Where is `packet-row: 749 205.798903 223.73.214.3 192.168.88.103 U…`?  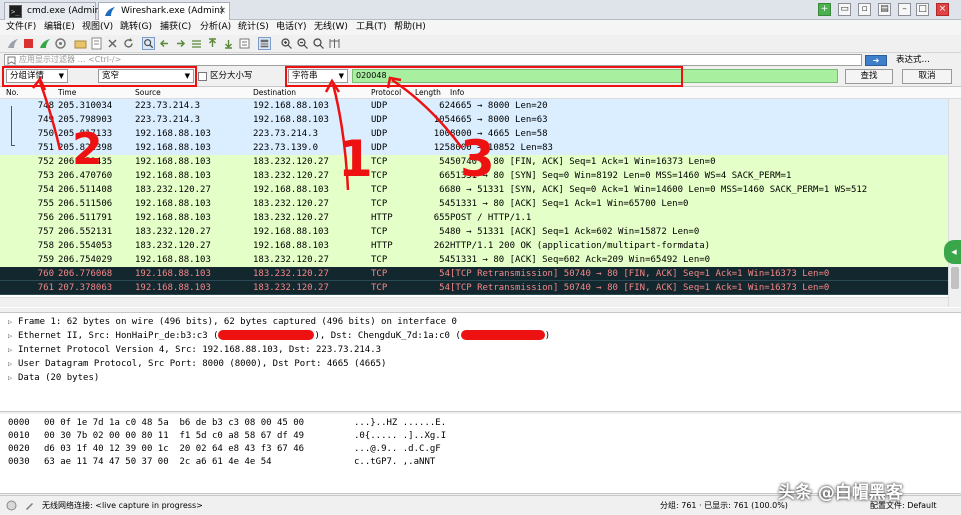 packet-row: 749 205.798903 223.73.214.3 192.168.88.103 U… is located at coordinates (474, 120).